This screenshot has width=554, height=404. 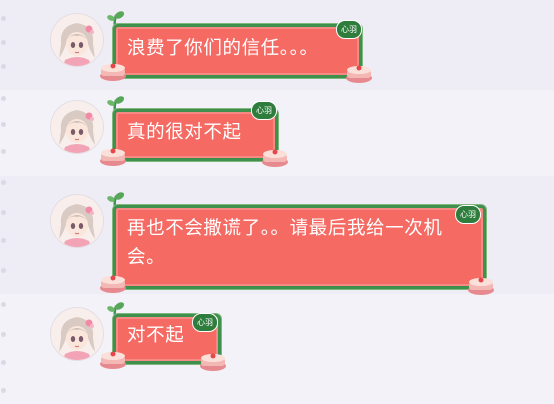 What do you see at coordinates (184, 132) in the screenshot?
I see `message-text-2: 真的很对不起` at bounding box center [184, 132].